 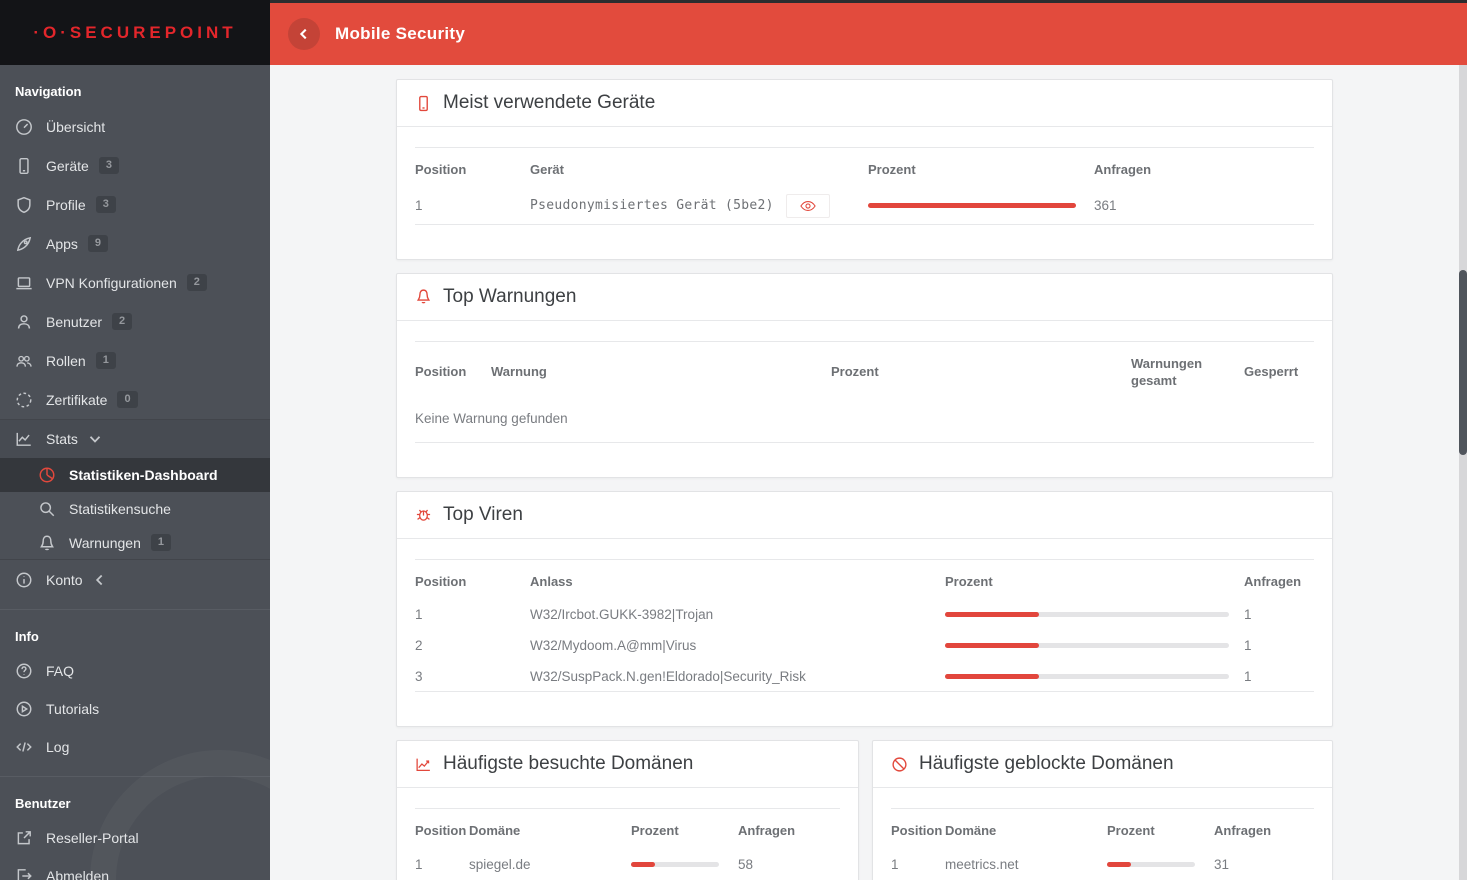 I want to click on chevron-down-icon, so click(x=95, y=439).